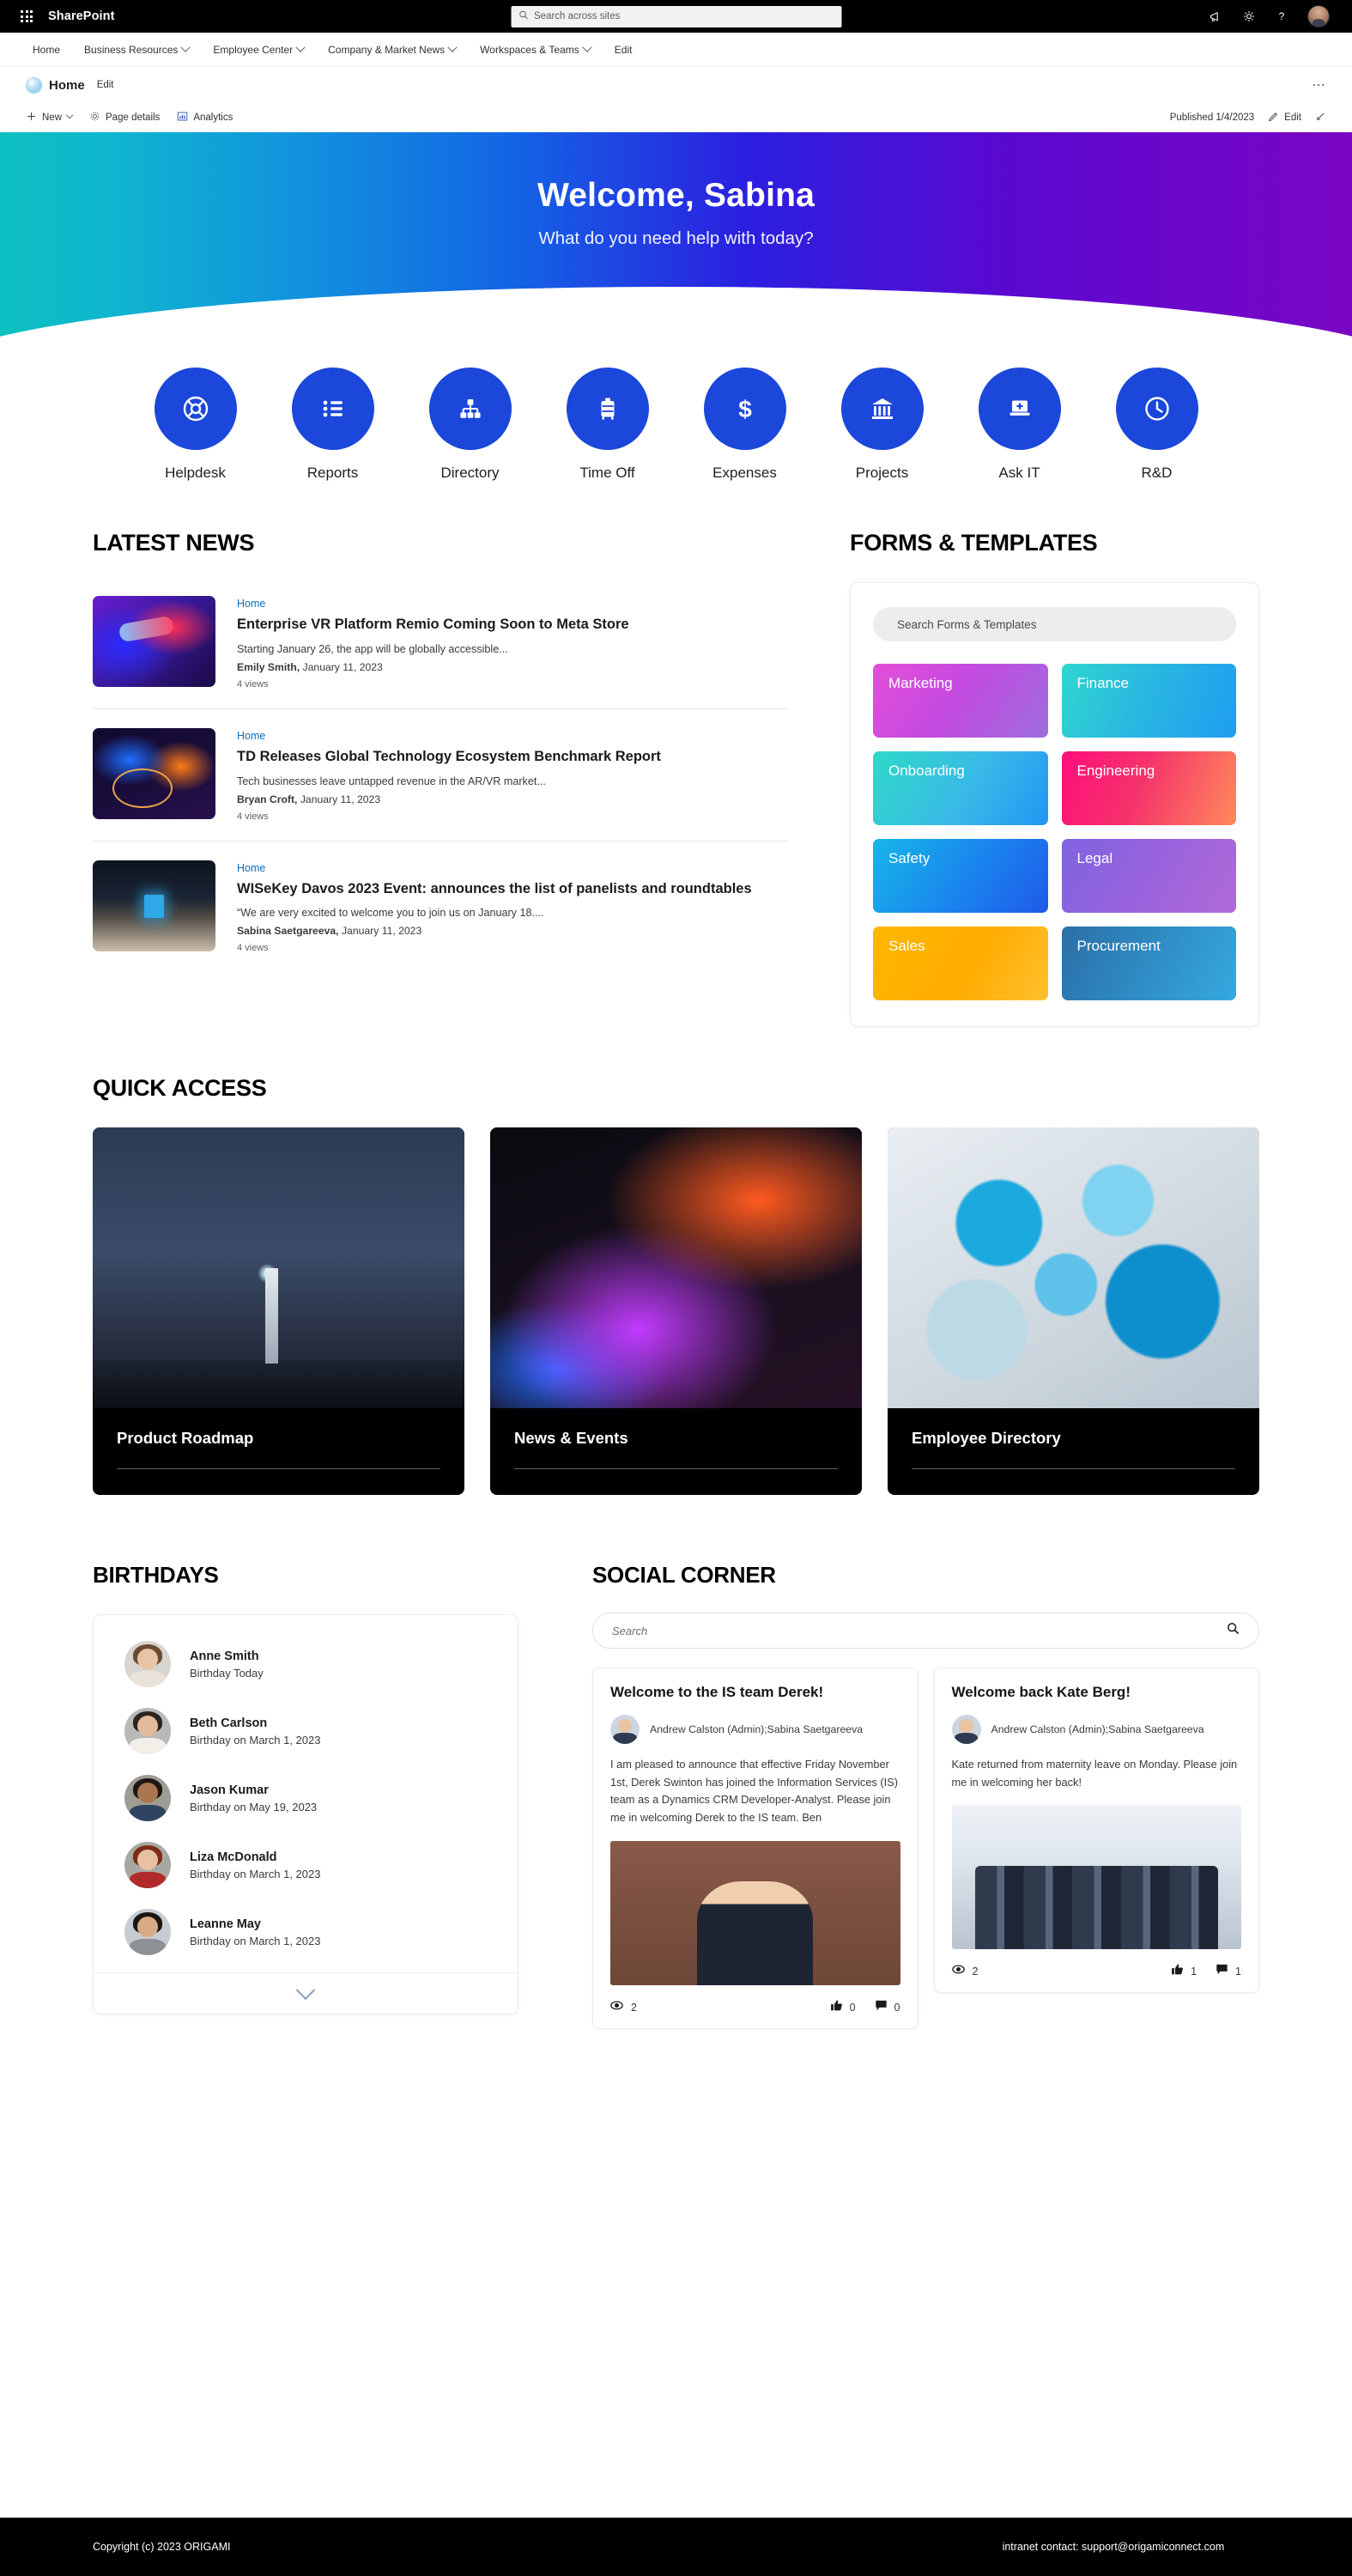  Describe the element at coordinates (607, 473) in the screenshot. I see `quick-link-label: Time Off` at that location.